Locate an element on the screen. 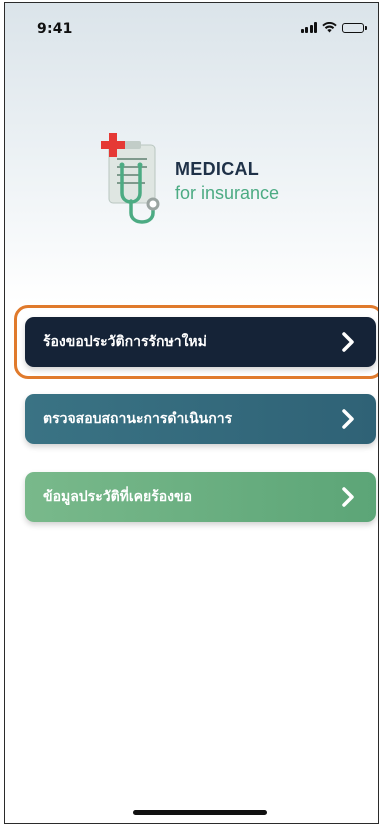 This screenshot has width=383, height=829. request-new-history-label: ร้องขอประวัติการรักษาใหม่ is located at coordinates (125, 342).